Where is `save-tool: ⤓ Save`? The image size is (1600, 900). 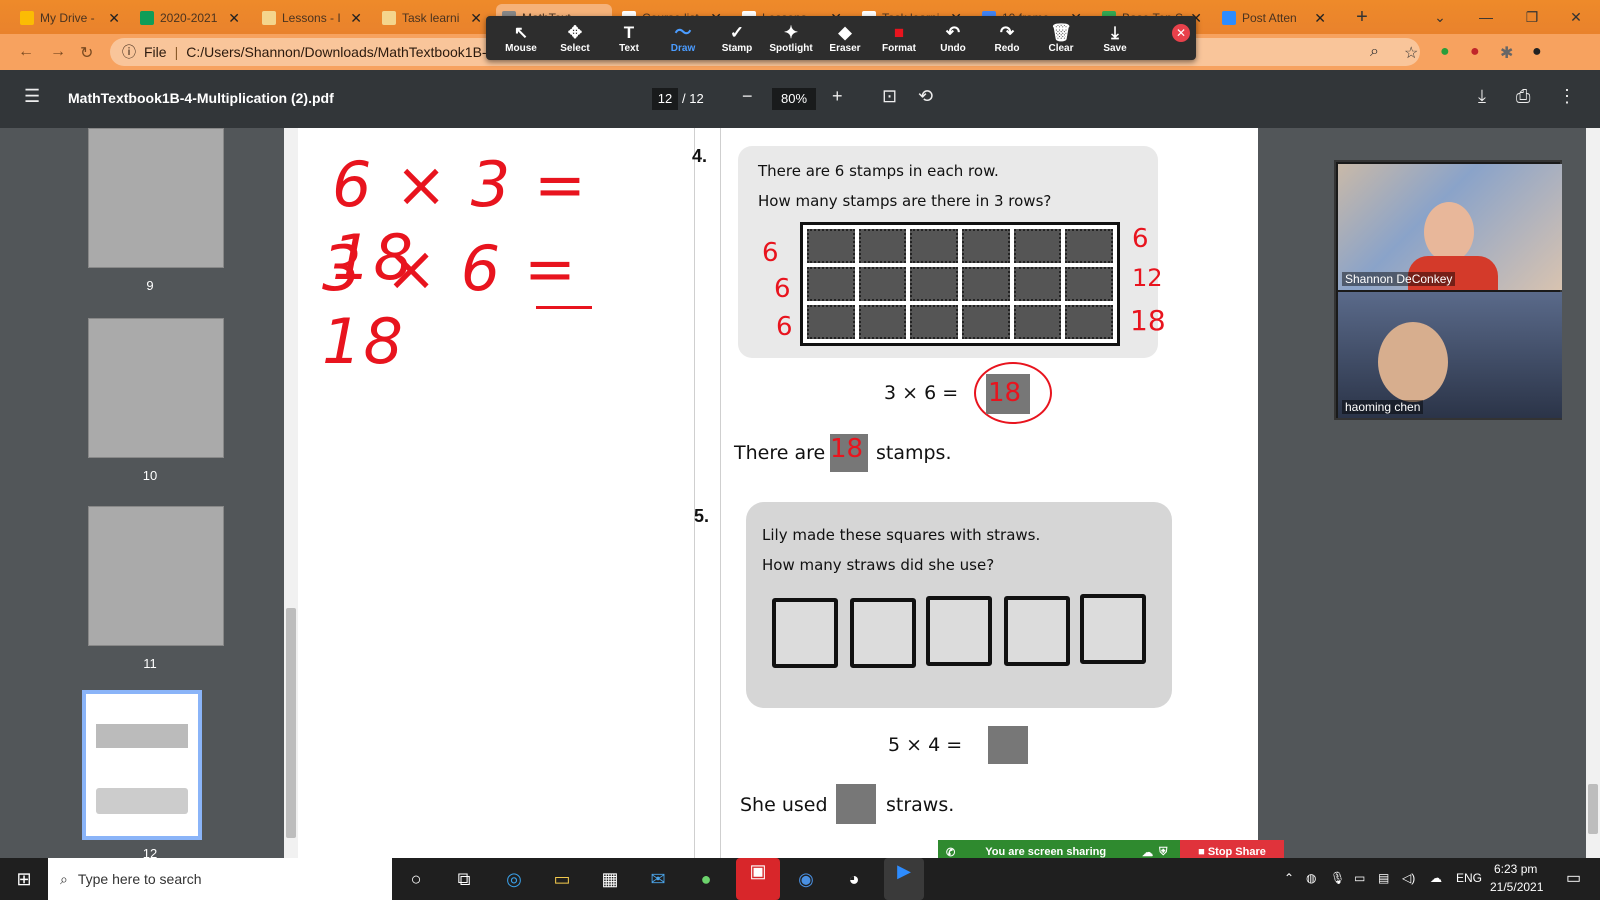
save-tool: ⤓ Save is located at coordinates (1115, 38).